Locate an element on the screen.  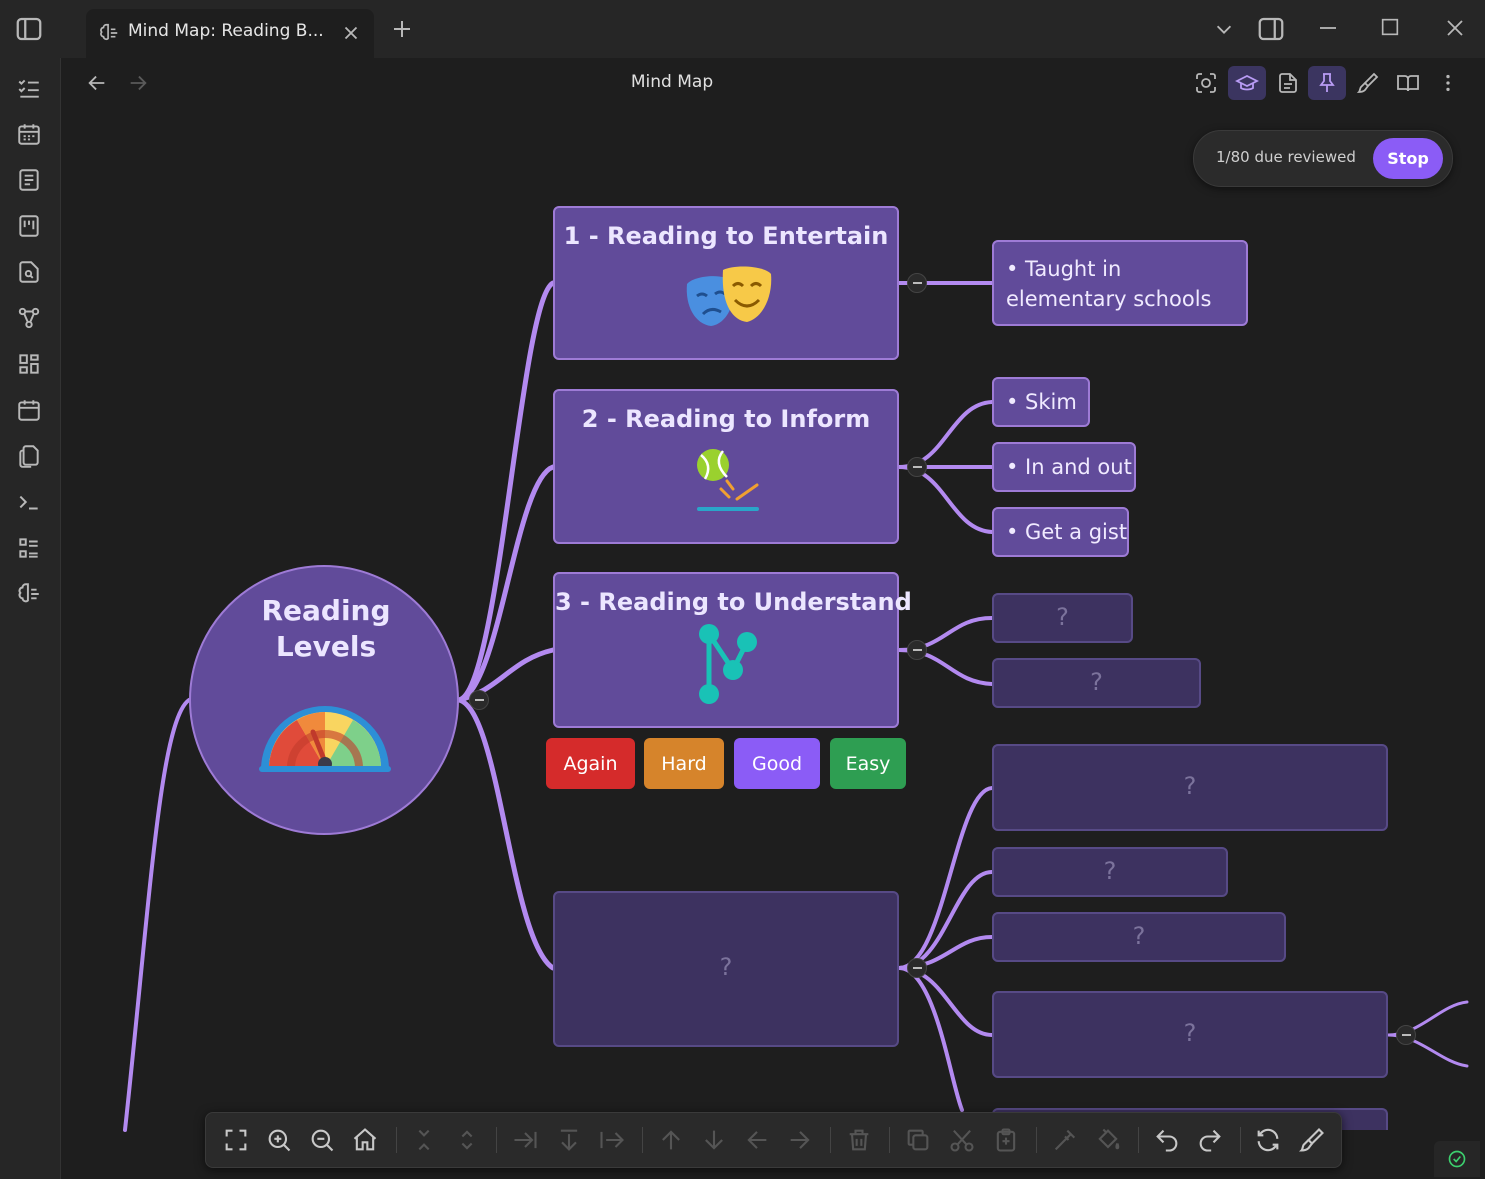
copy-files-icon is located at coordinates (29, 456).